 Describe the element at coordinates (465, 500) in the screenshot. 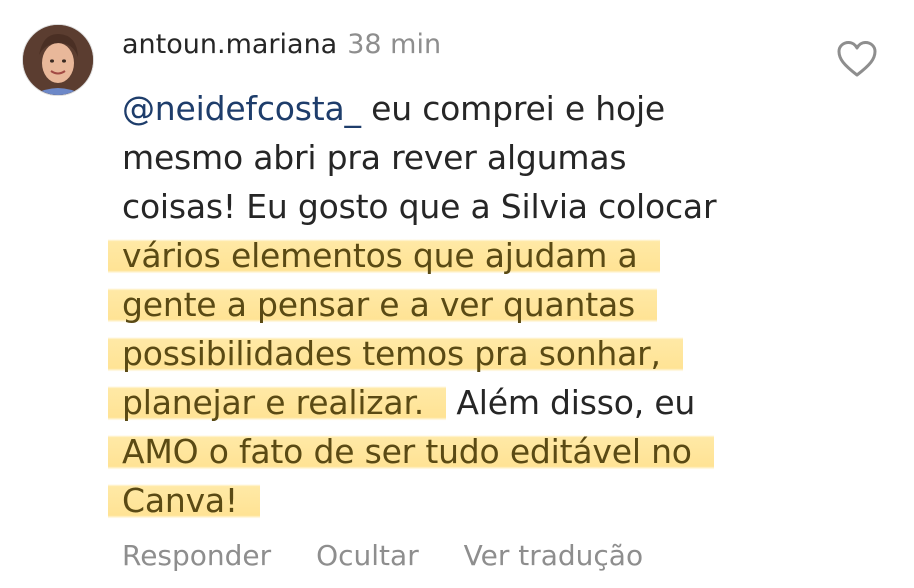

I see `comment-line: Canva!` at that location.